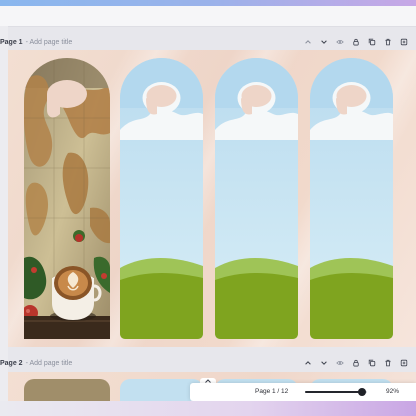  What do you see at coordinates (208, 16) in the screenshot?
I see `editor-toolbar` at bounding box center [208, 16].